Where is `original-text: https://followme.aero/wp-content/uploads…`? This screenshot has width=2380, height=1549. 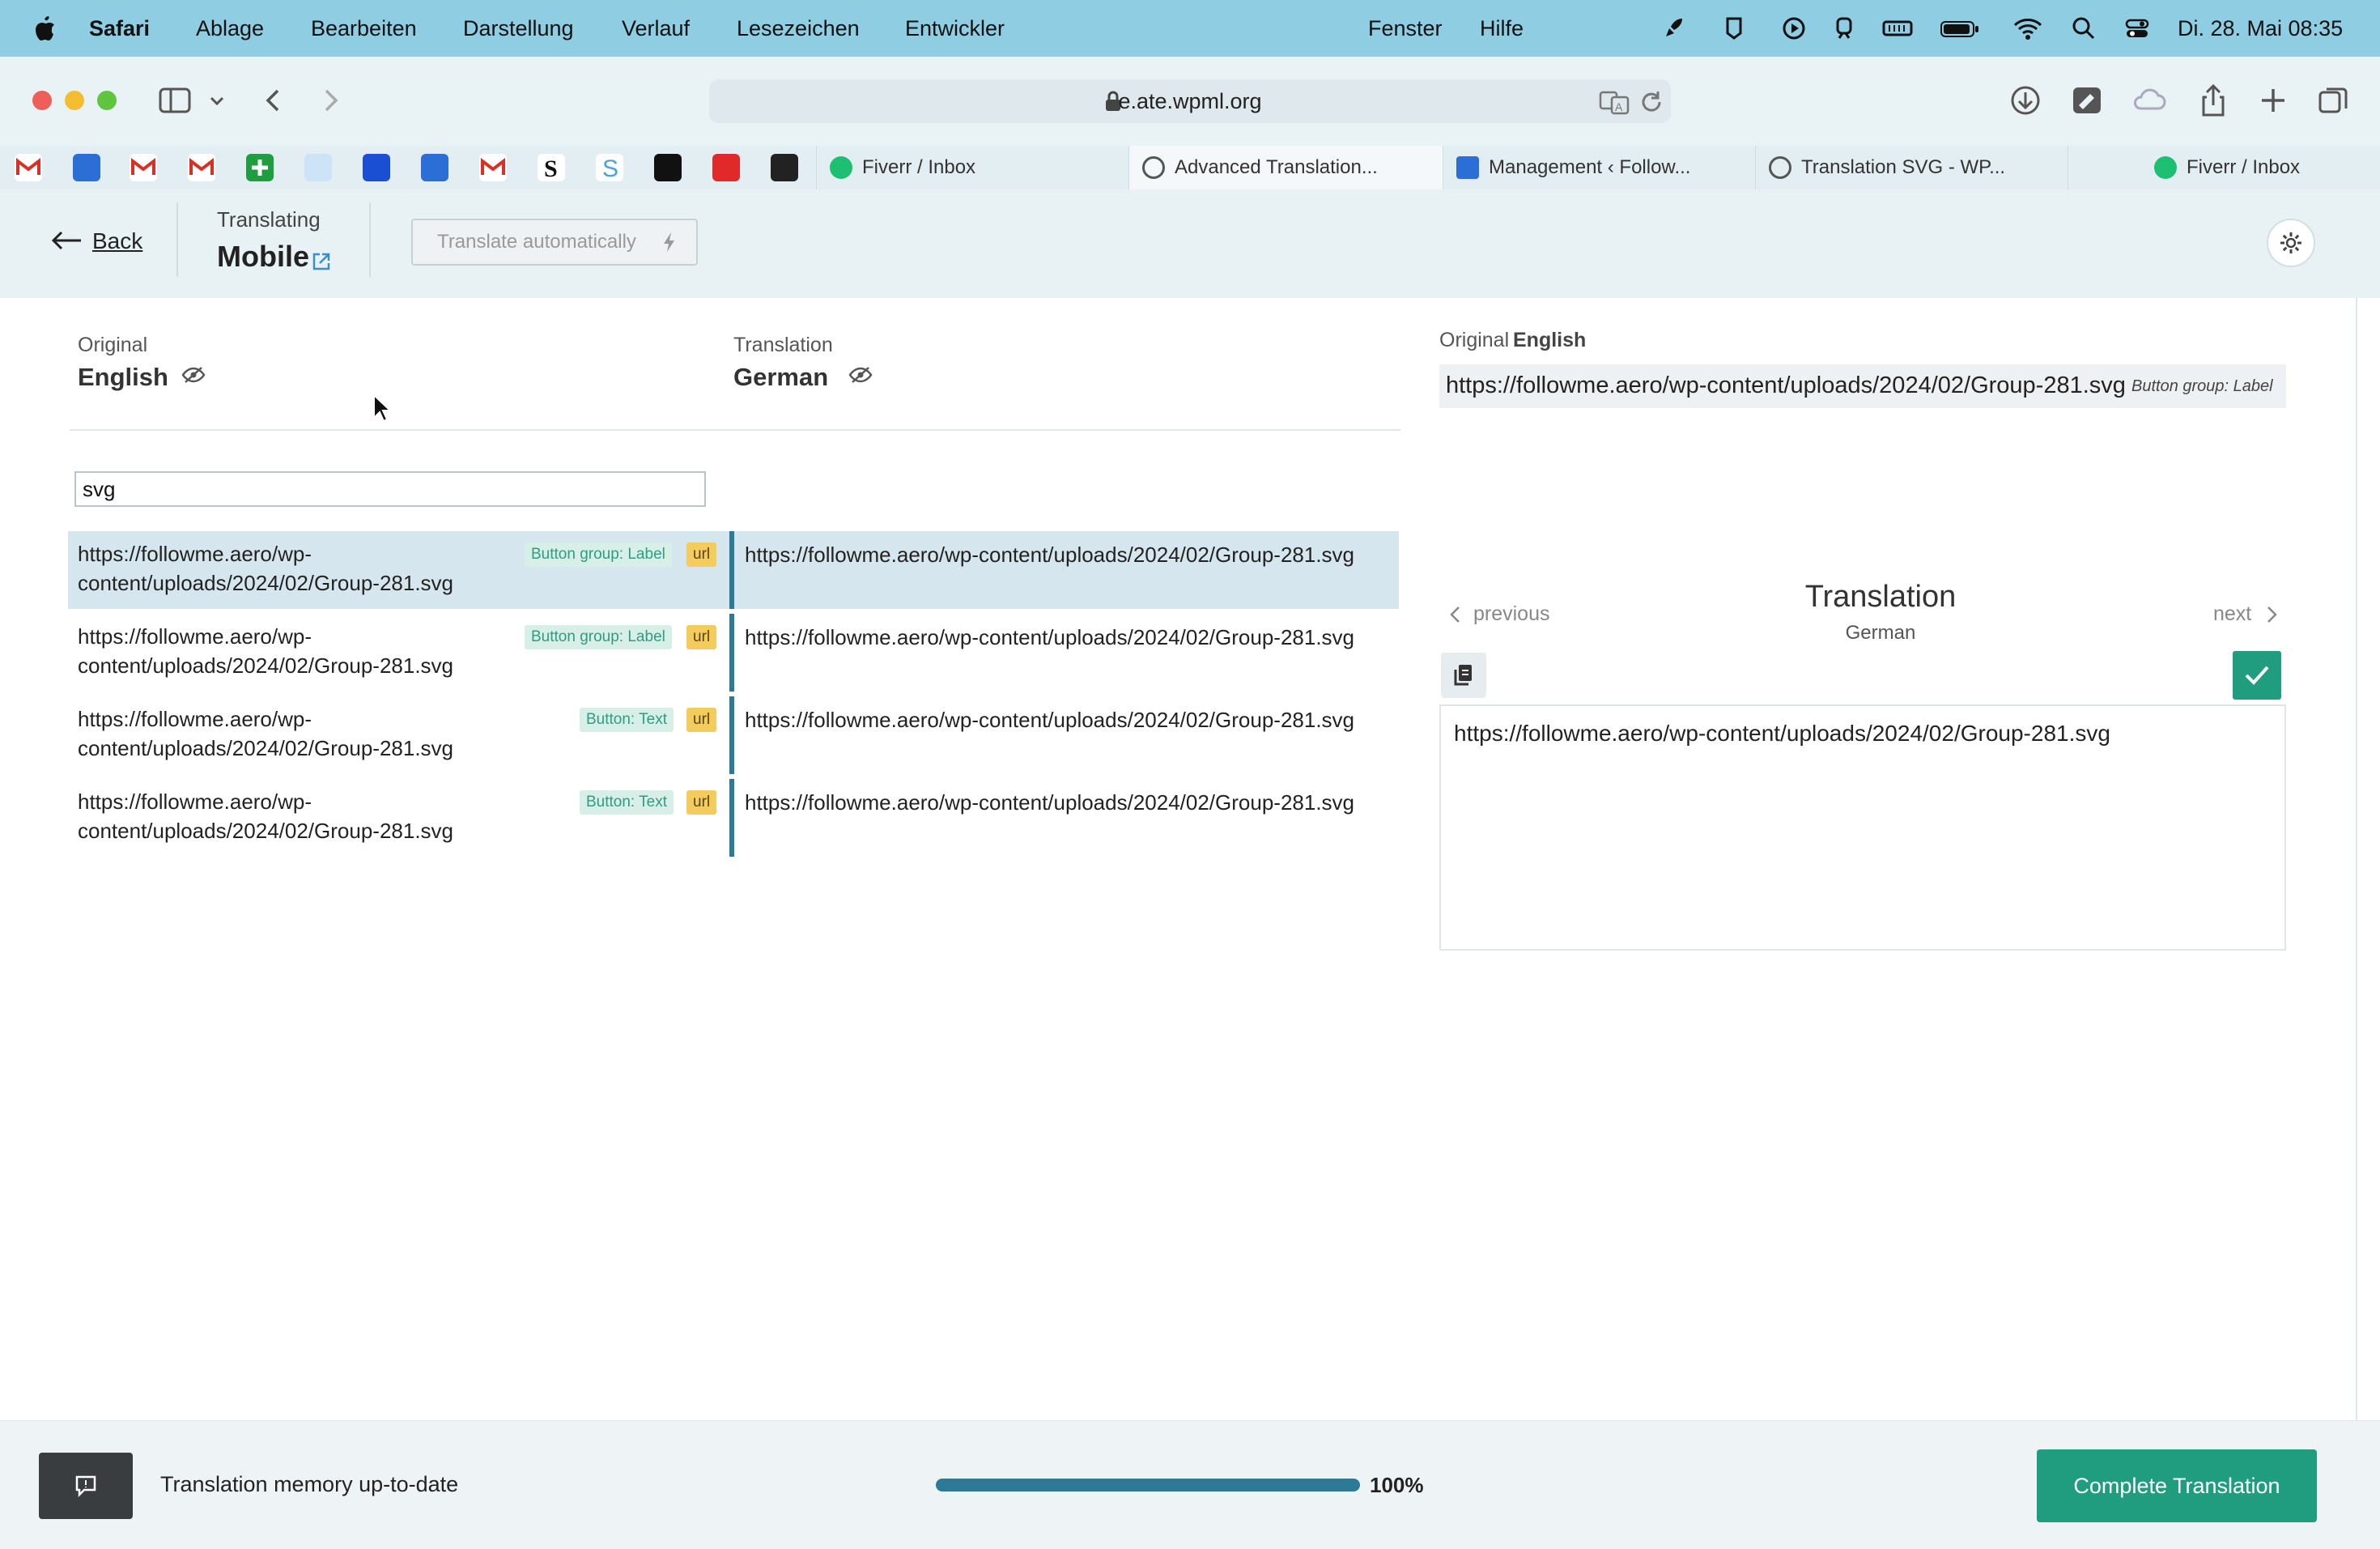
original-text: https://followme.aero/wp-content/uploads… is located at coordinates (1786, 385).